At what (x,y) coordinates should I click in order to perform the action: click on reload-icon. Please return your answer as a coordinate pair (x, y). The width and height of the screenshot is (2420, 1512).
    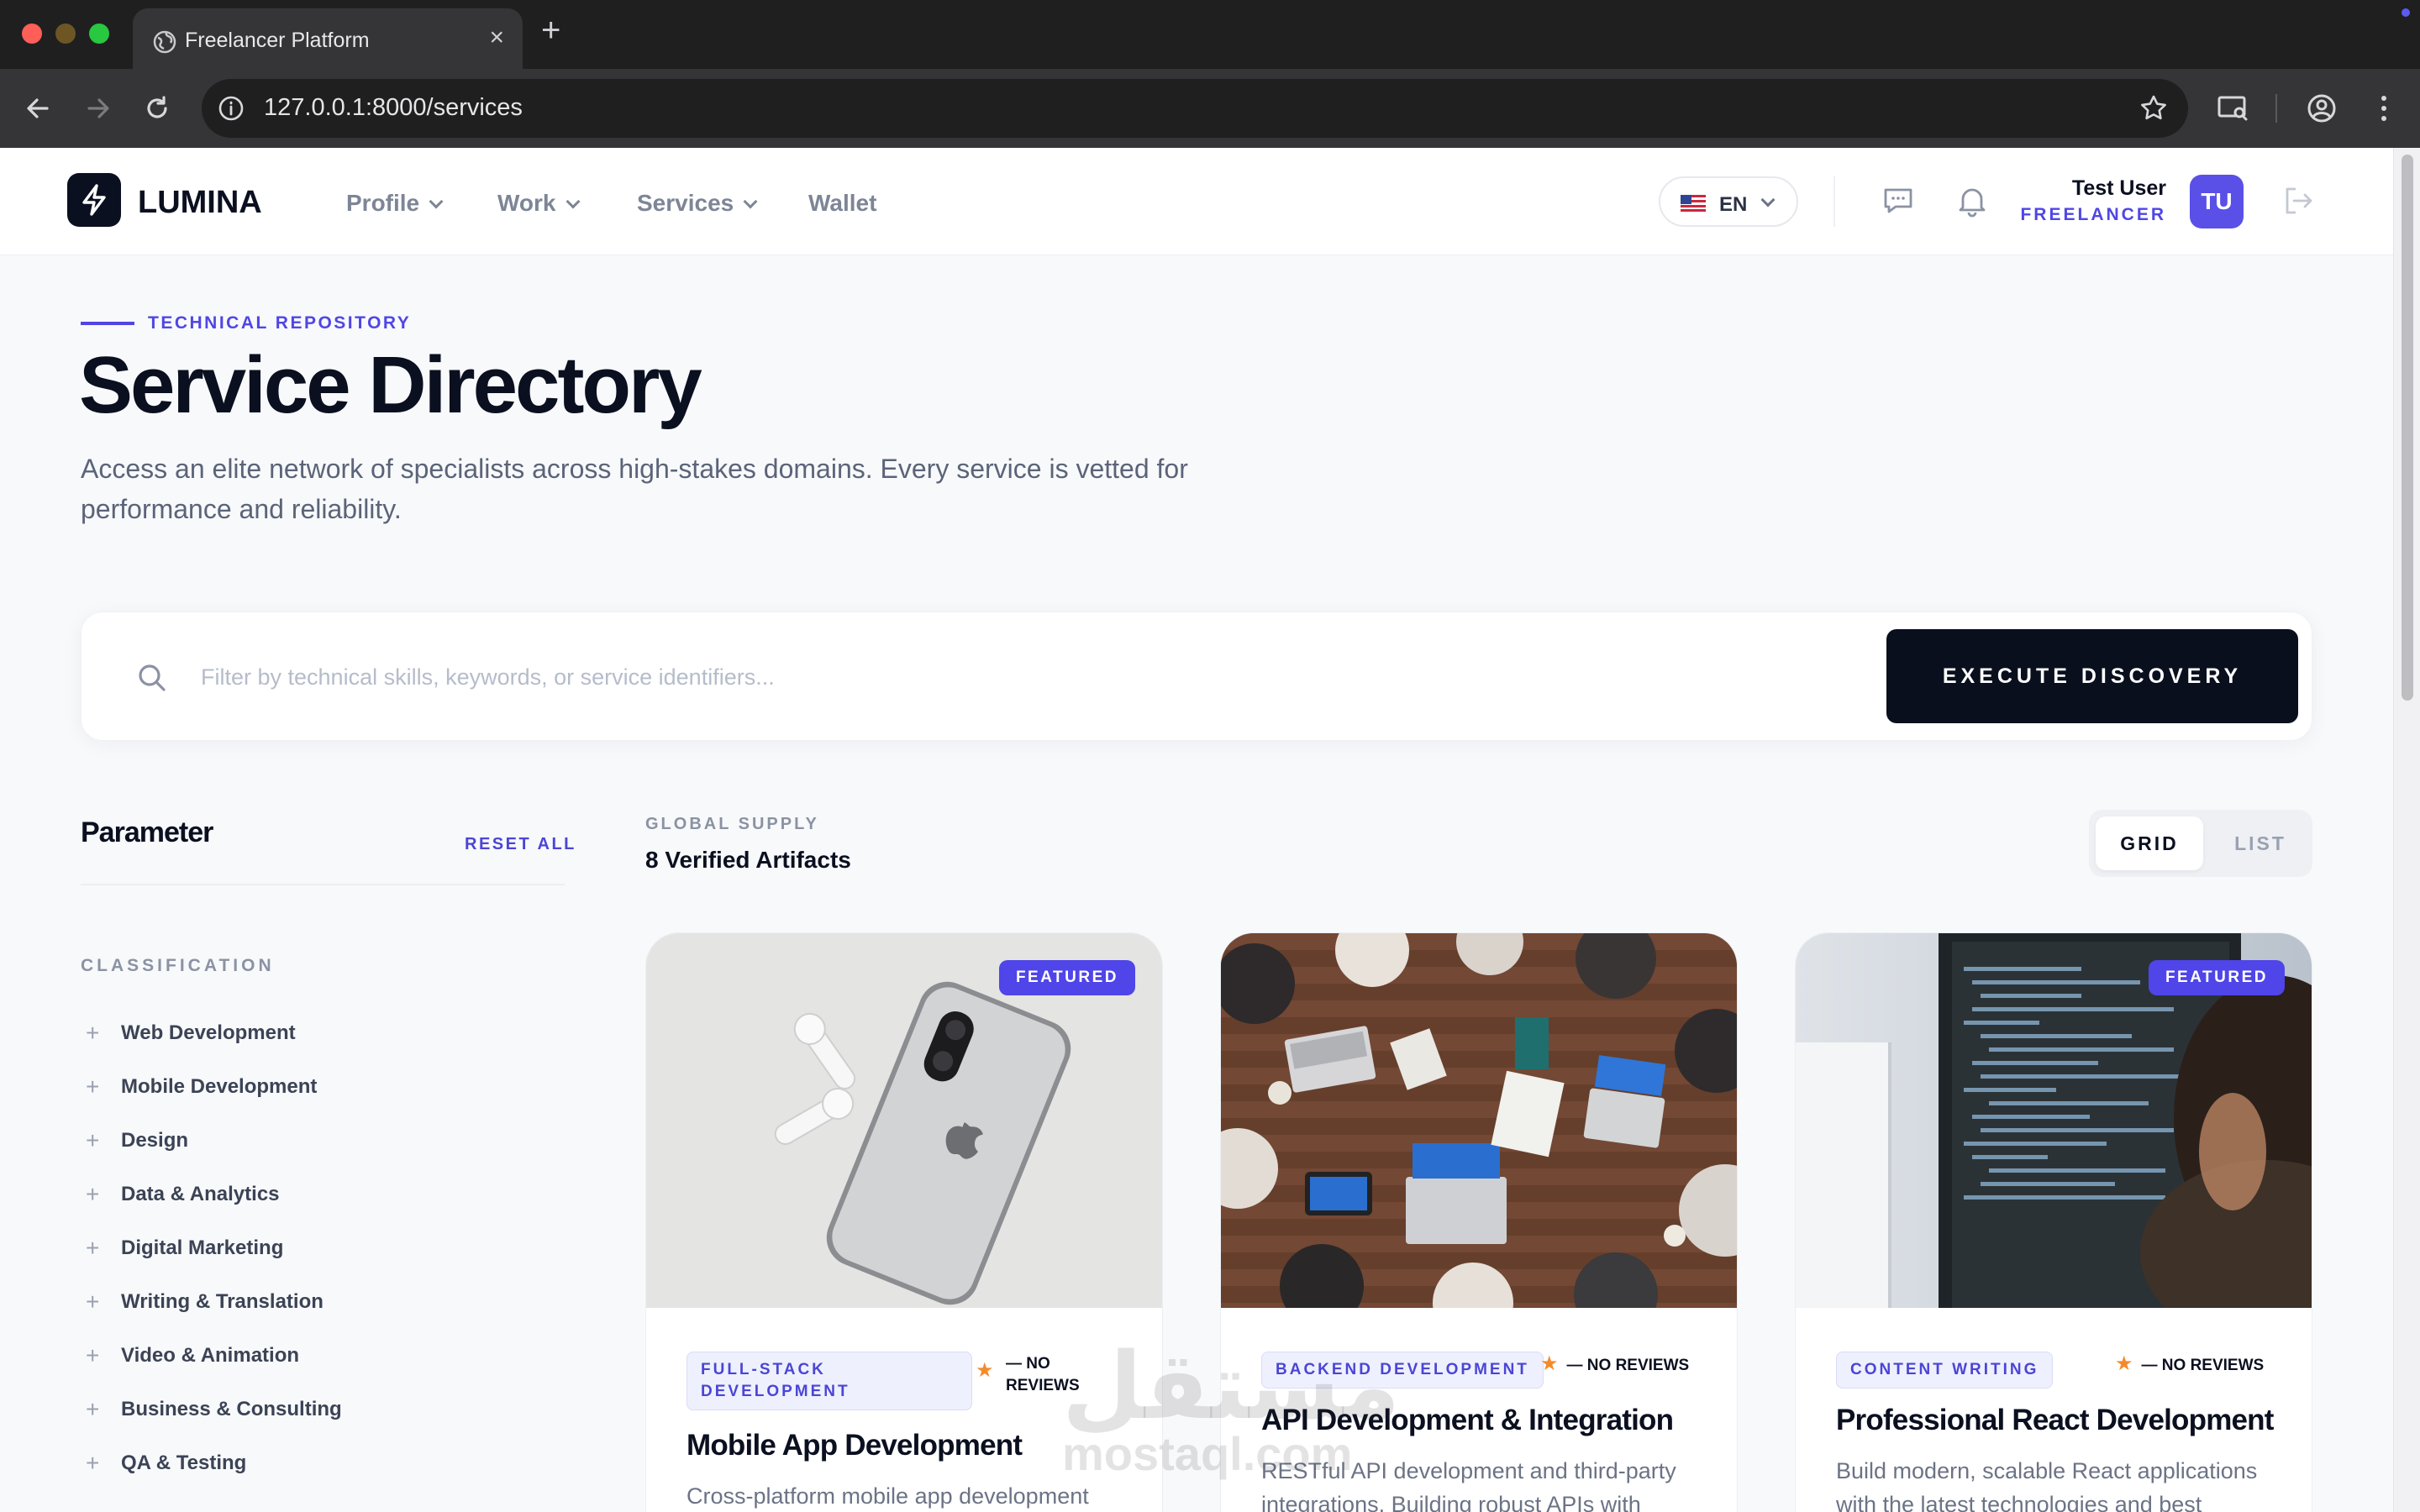
    Looking at the image, I should click on (157, 108).